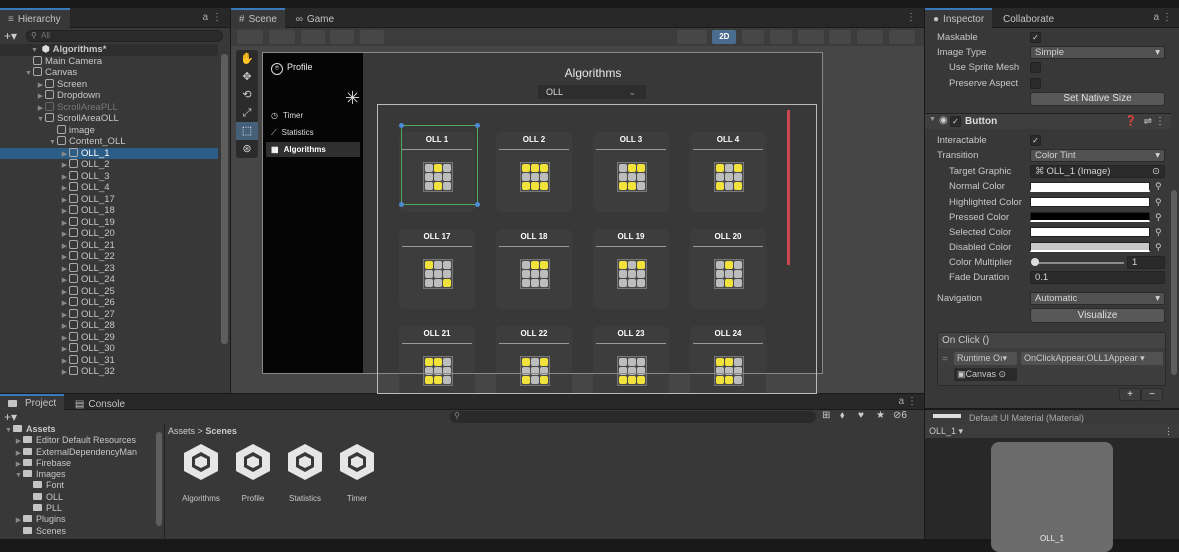  I want to click on slider-thumb, so click(1035, 262).